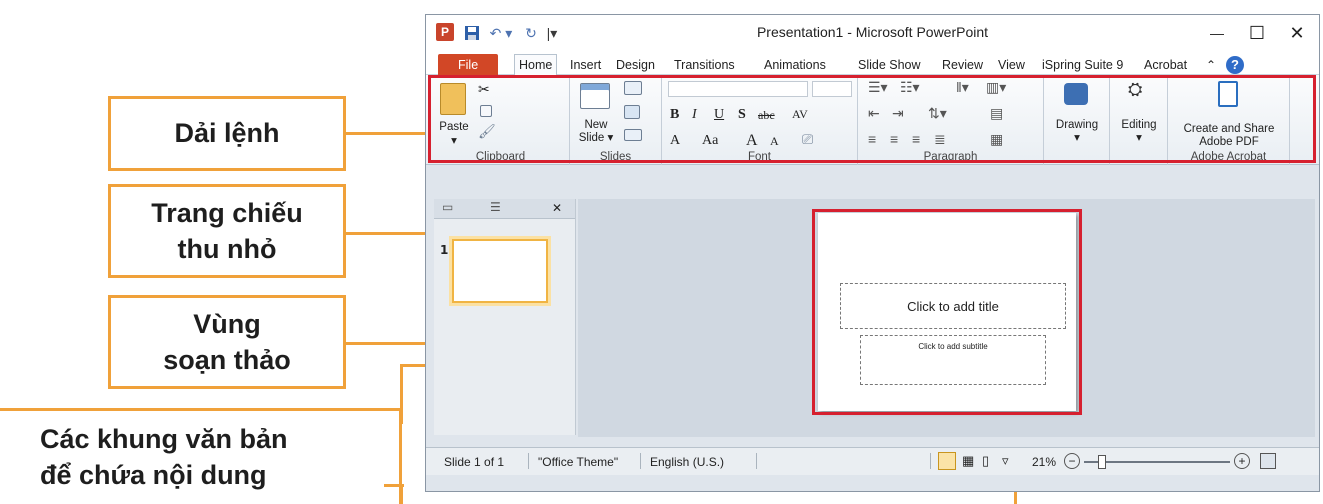 This screenshot has height=504, width=1323. Describe the element at coordinates (1242, 461) in the screenshot. I see `zoom-in-icon: +` at that location.